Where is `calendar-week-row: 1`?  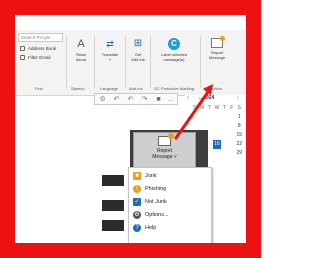
calendar-week-row: 1 is located at coordinates (217, 117).